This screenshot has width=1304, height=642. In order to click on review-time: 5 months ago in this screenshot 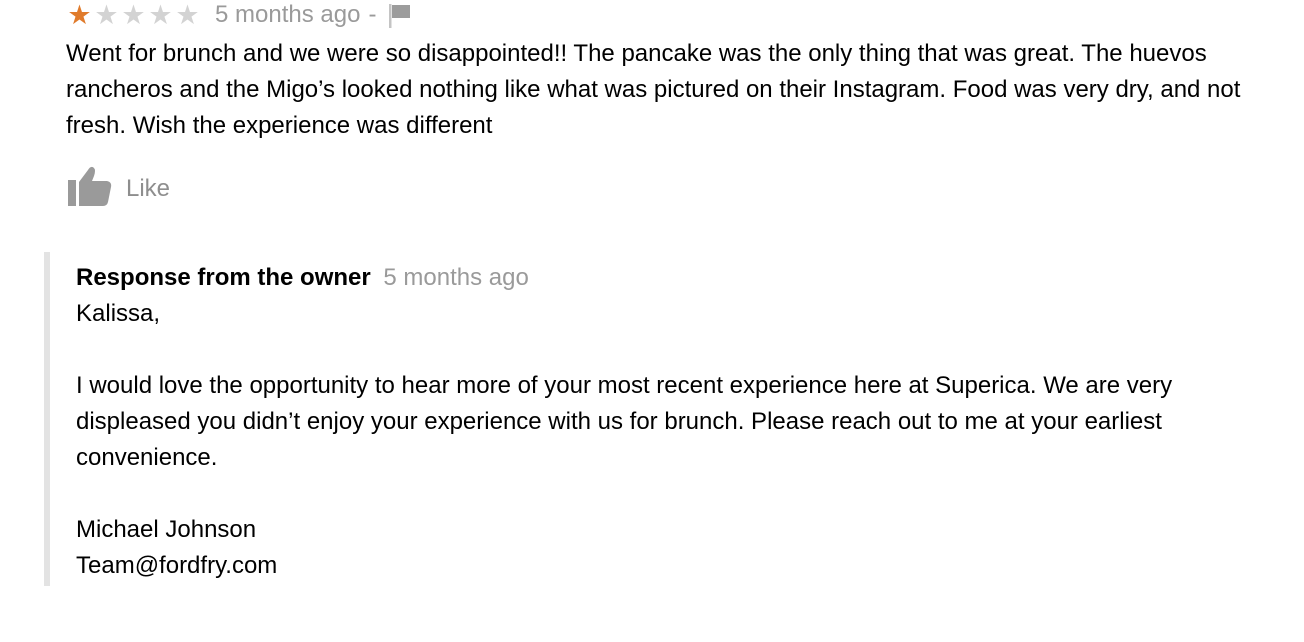, I will do `click(288, 14)`.